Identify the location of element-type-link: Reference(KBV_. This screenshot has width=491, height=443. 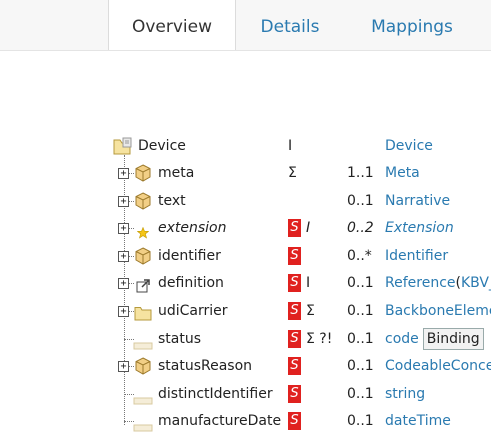
(438, 283).